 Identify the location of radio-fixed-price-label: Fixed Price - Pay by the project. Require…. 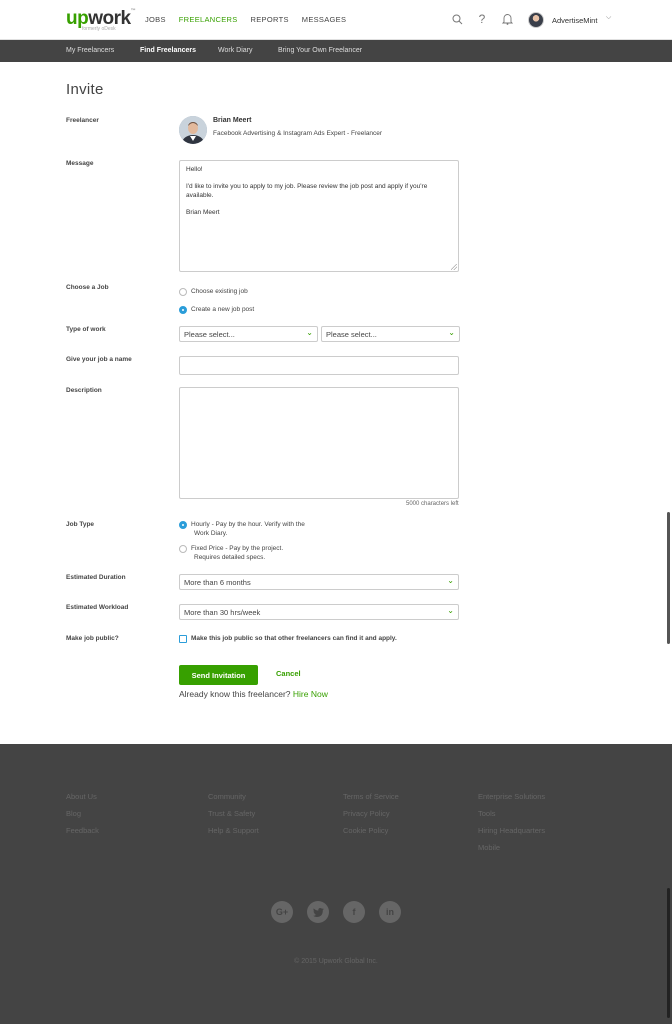
(237, 553).